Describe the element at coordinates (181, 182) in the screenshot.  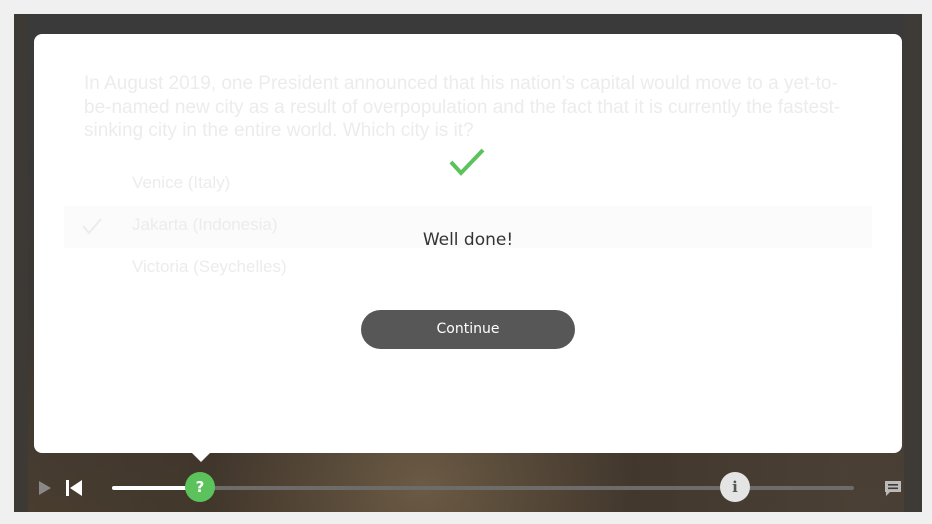
I see `answer-option: Venice (Italy)` at that location.